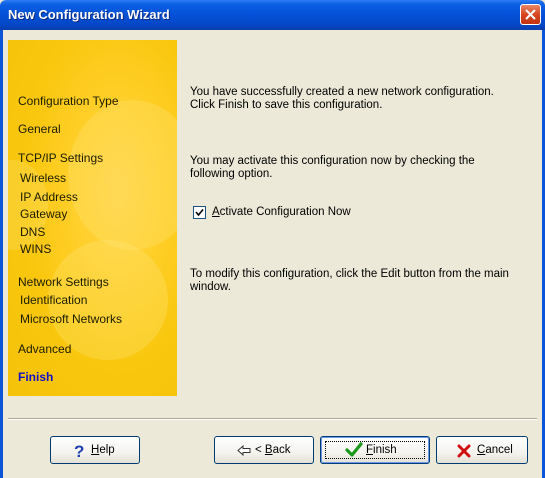  What do you see at coordinates (36, 249) in the screenshot?
I see `step-wins: WINS` at bounding box center [36, 249].